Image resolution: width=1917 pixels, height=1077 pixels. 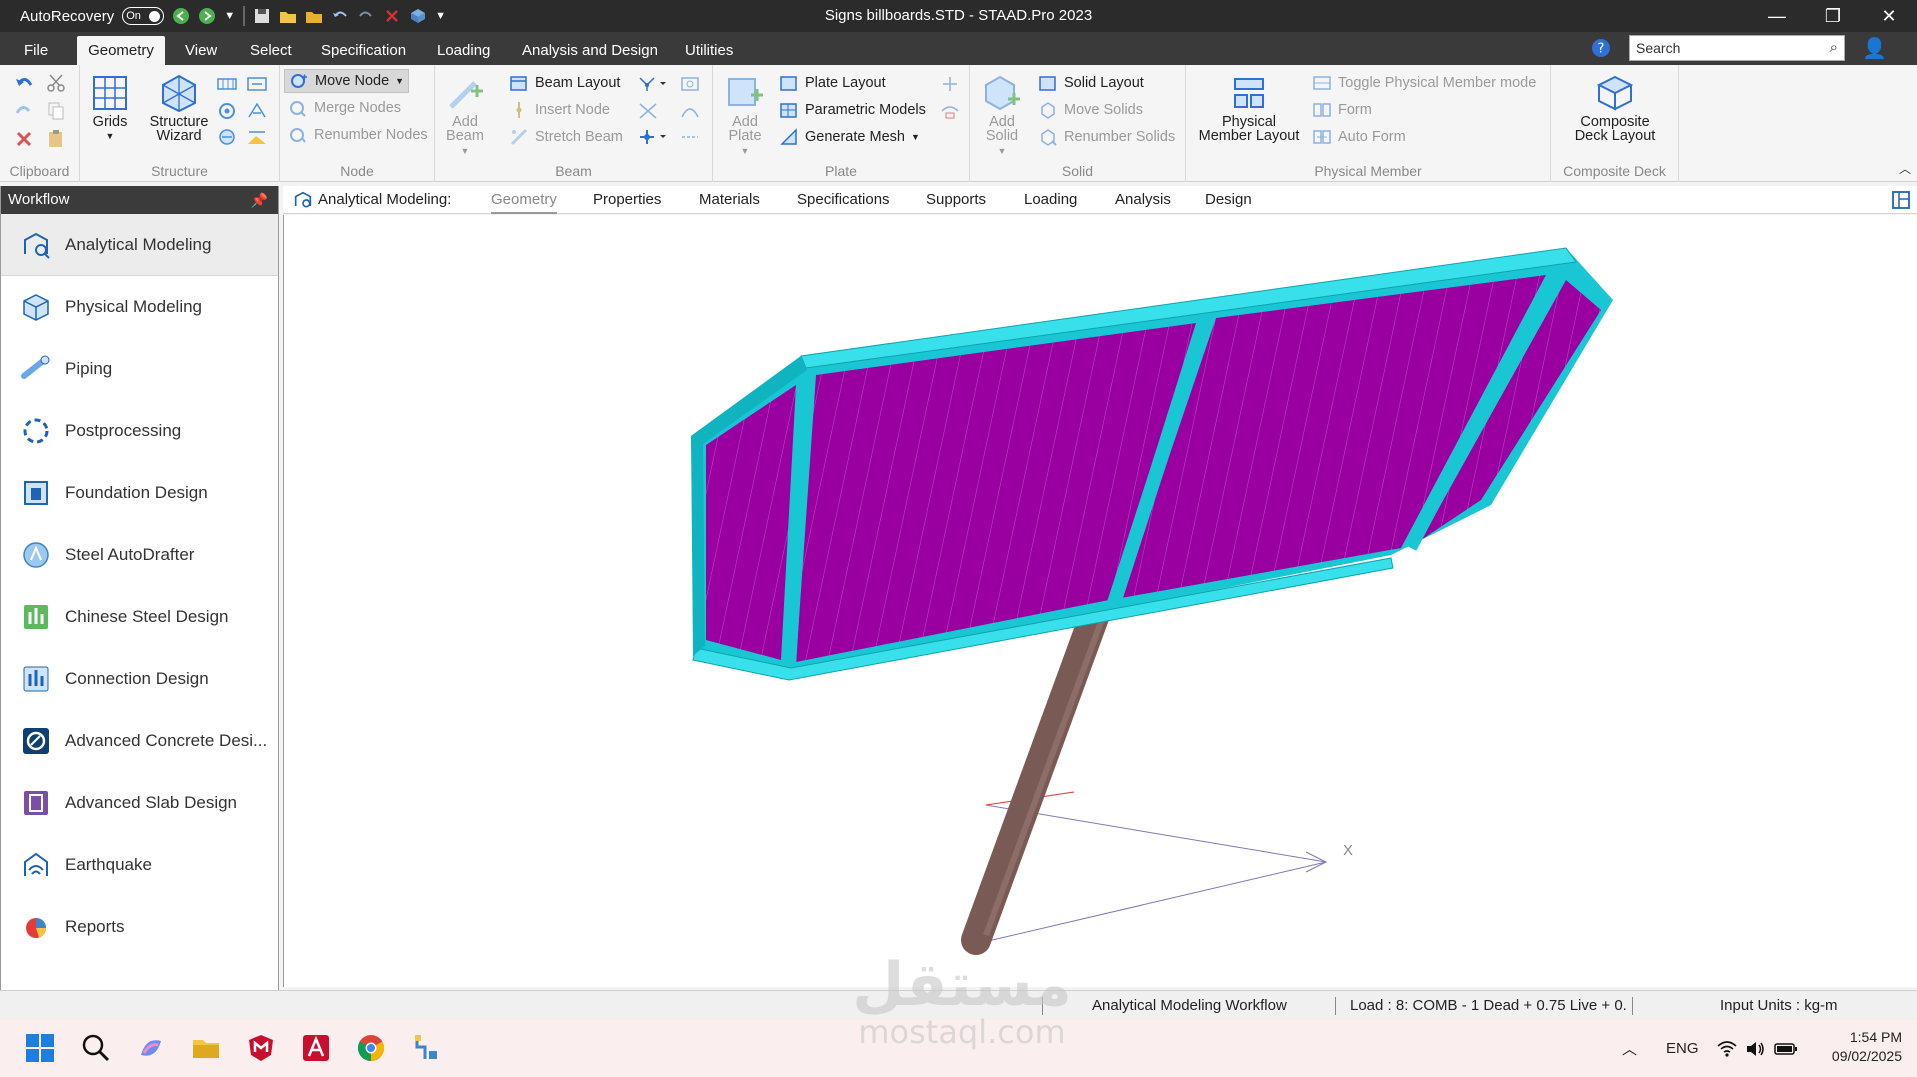 What do you see at coordinates (950, 84) in the screenshot?
I see `plate-tool-1-icon` at bounding box center [950, 84].